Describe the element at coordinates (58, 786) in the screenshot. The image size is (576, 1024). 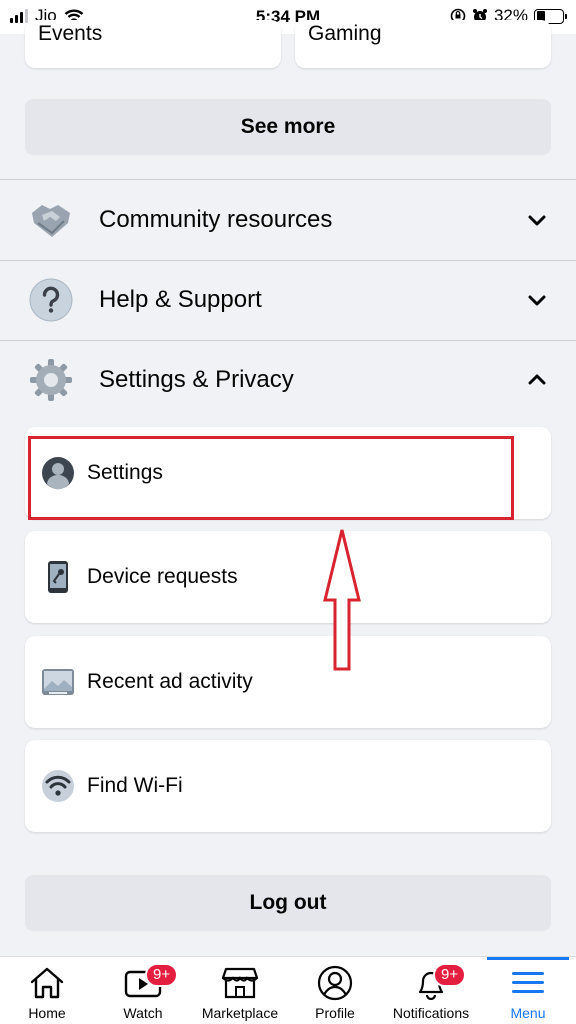
I see `wifi-circle-icon` at that location.